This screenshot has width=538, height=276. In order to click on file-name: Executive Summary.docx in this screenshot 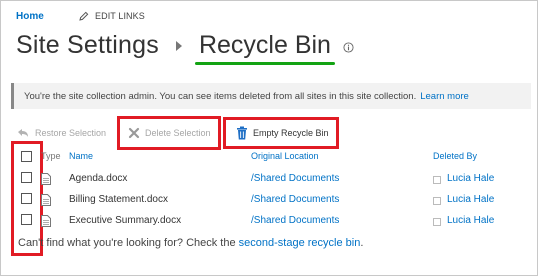, I will do `click(125, 220)`.